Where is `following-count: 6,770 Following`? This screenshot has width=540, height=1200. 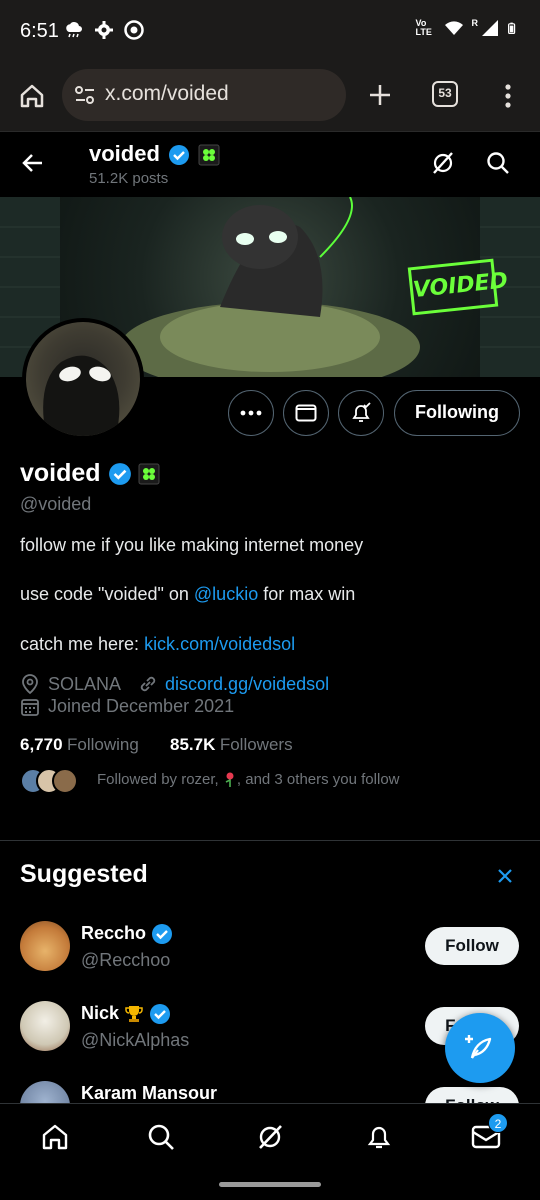 following-count: 6,770 Following is located at coordinates (79, 745).